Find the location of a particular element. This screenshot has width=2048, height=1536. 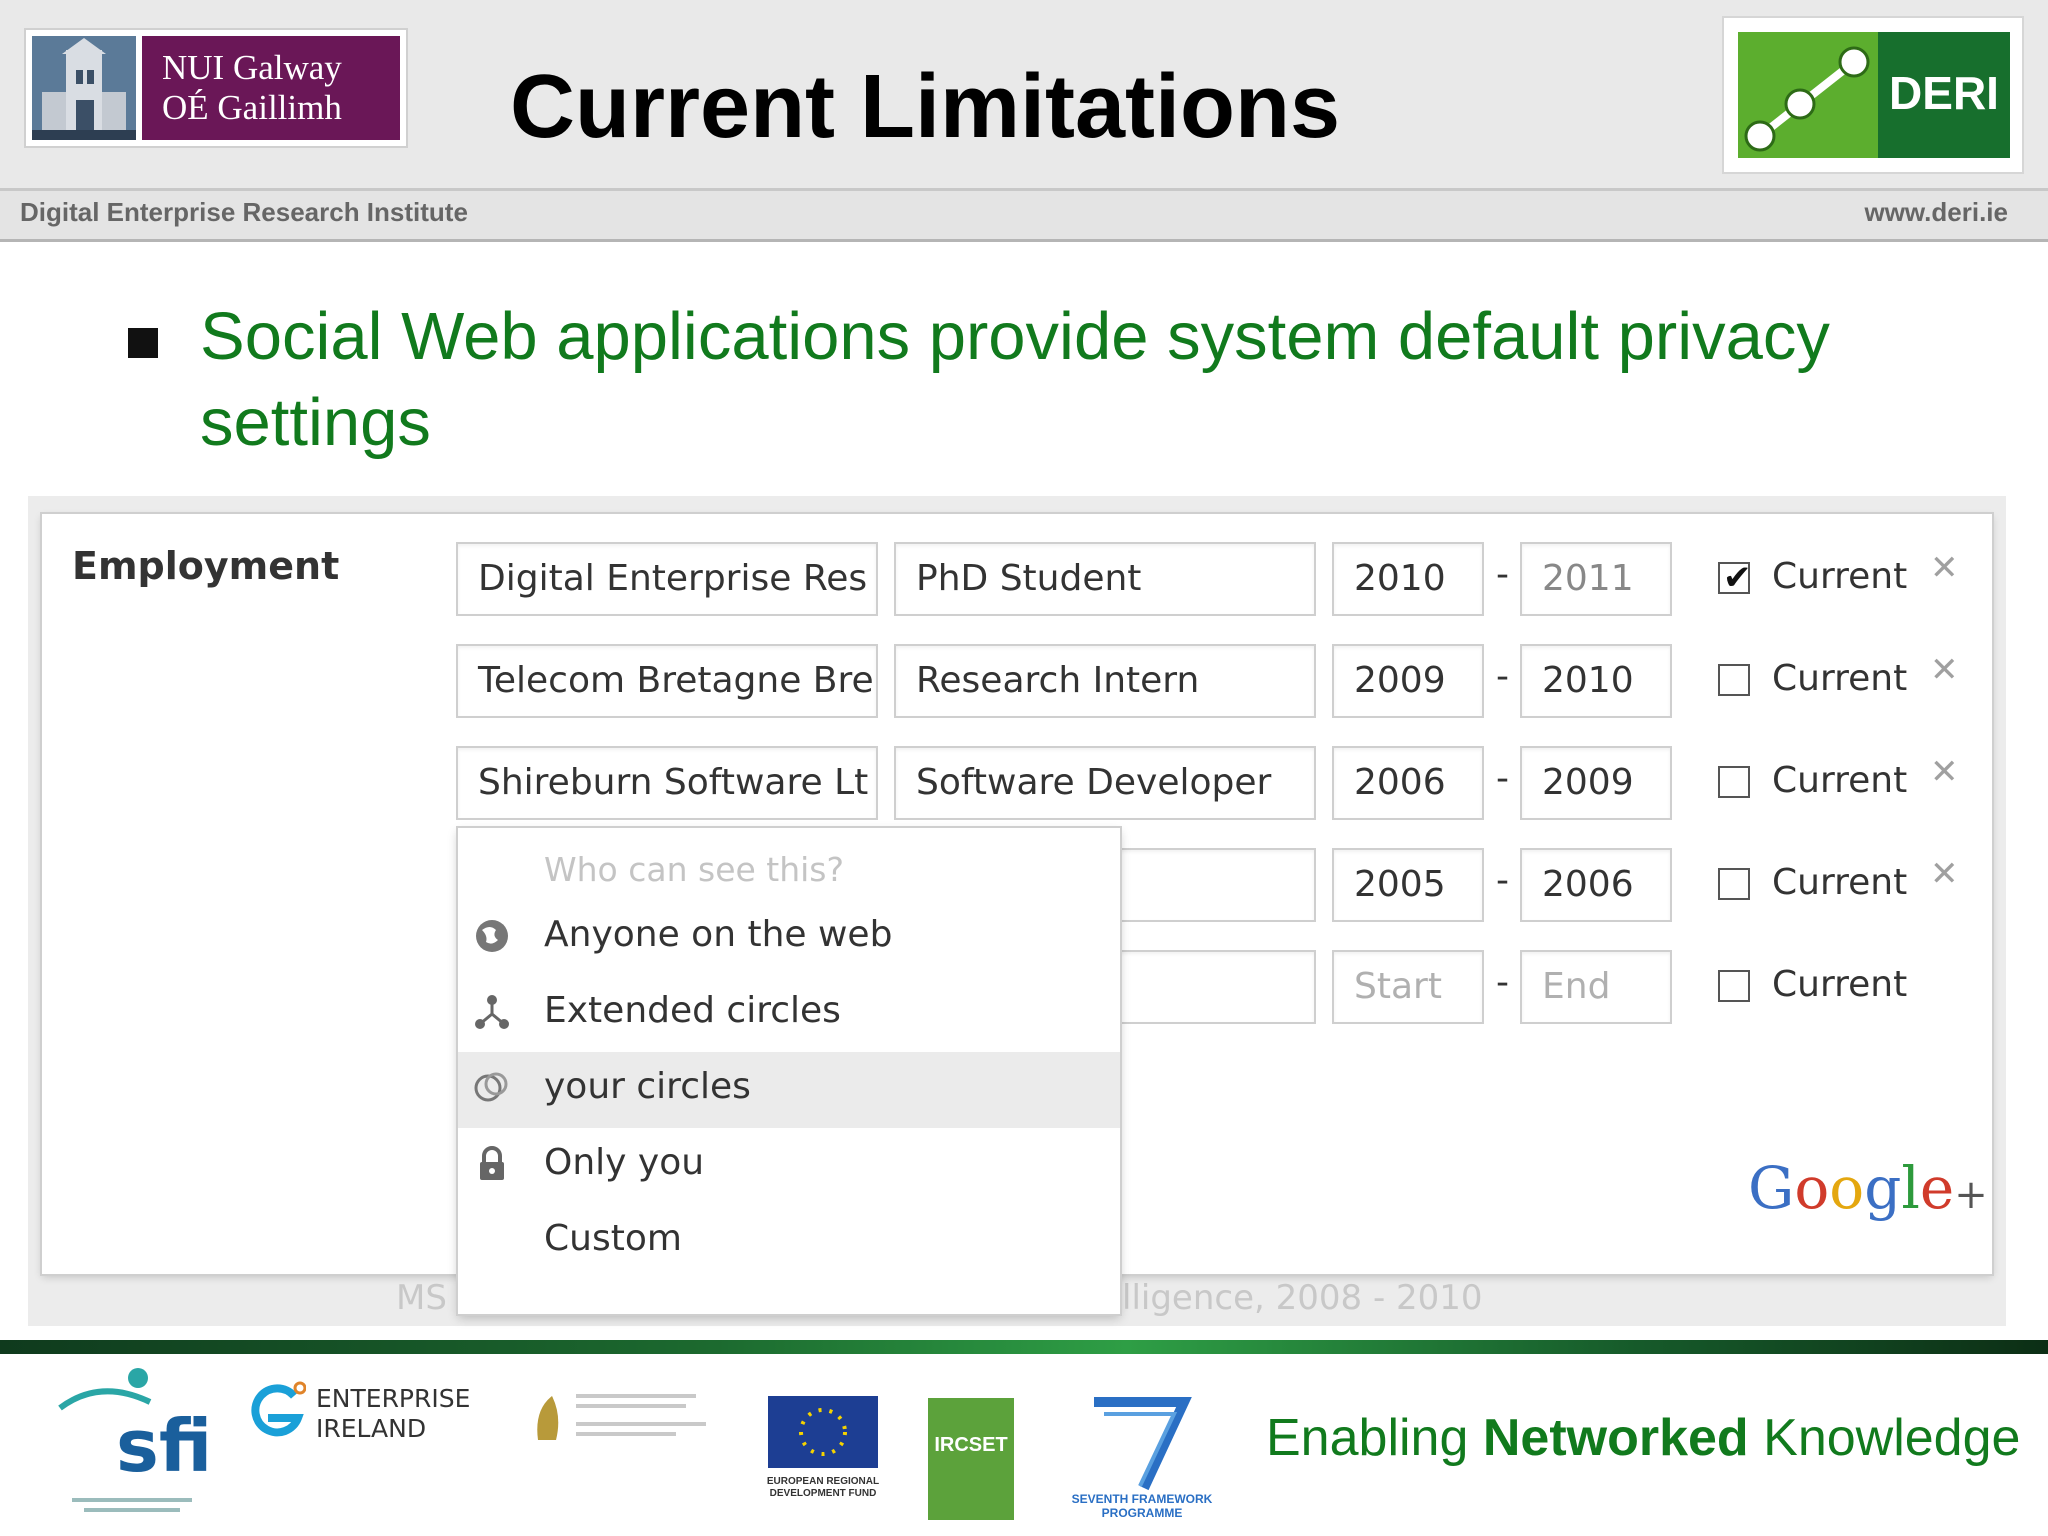

visibility-option-custom: Custom is located at coordinates (789, 1242).